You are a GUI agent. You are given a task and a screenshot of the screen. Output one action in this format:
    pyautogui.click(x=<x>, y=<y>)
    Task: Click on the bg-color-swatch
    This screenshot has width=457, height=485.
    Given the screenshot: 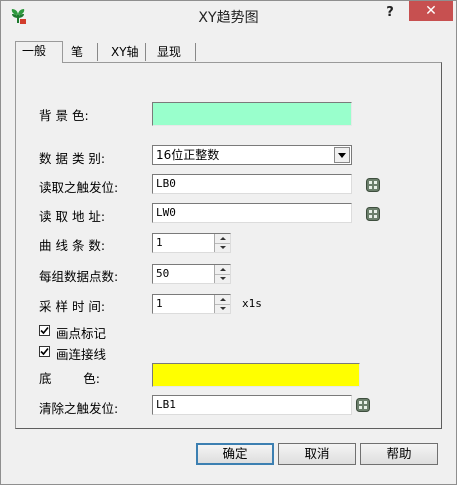 What is the action you would take?
    pyautogui.click(x=252, y=114)
    